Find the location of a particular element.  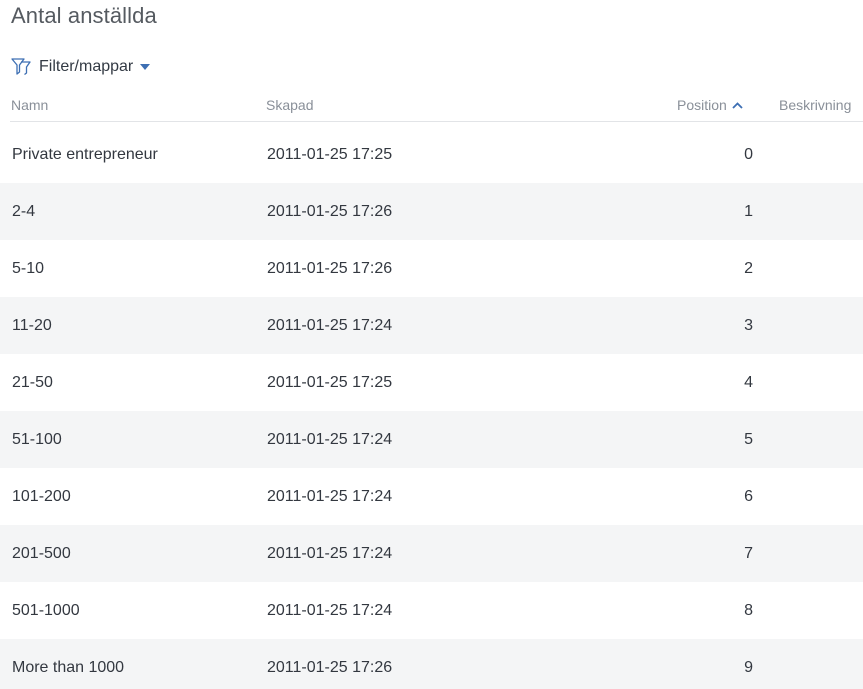

table-row: 21-50 2011-01-25 17:25 4 is located at coordinates (431, 382).